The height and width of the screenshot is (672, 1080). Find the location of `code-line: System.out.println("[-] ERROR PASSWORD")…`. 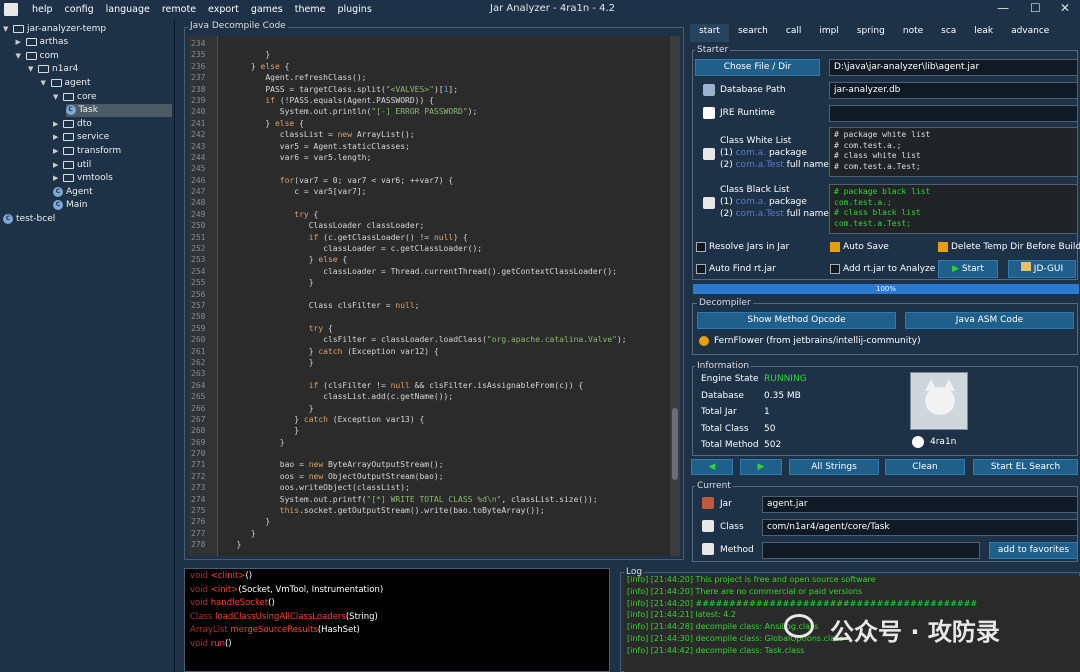

code-line: System.out.println("[-] ERROR PASSWORD")… is located at coordinates (424, 111).